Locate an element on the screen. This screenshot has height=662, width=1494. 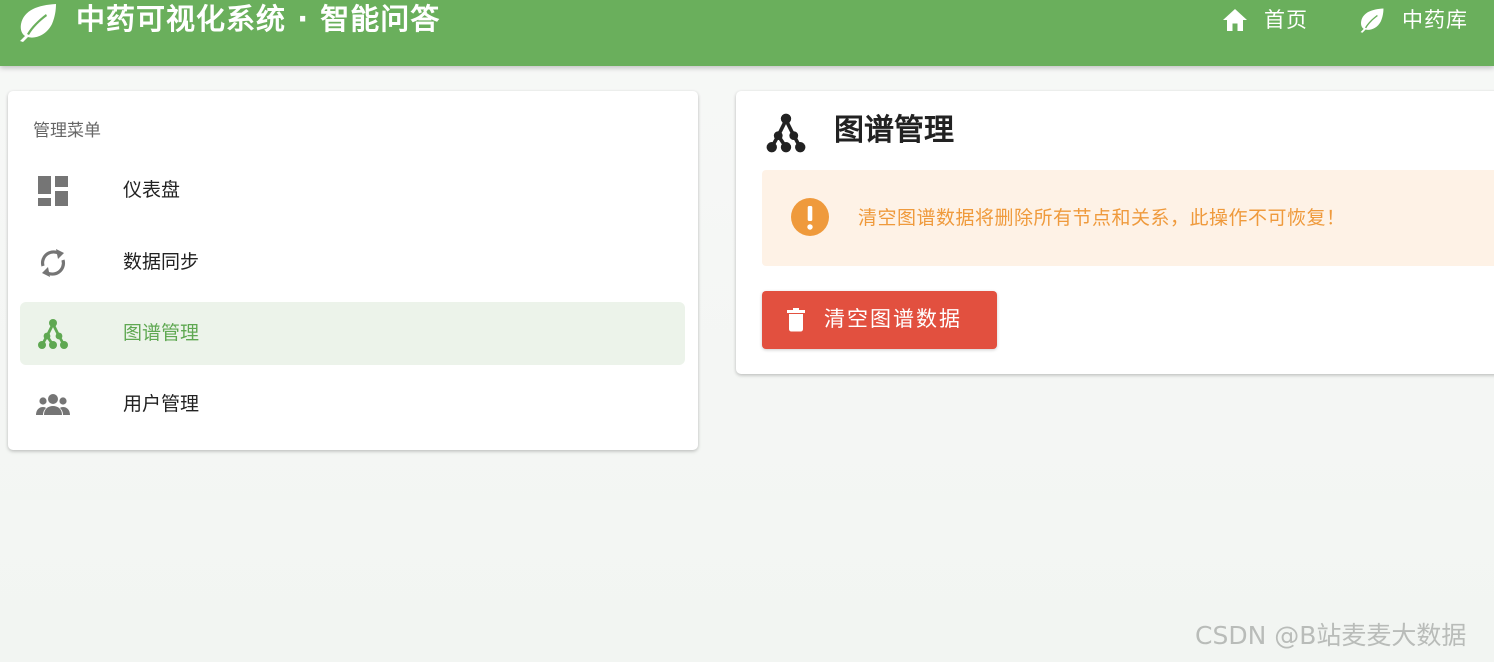
clear-graph-button-label: 清空图谱数据 is located at coordinates (893, 319).